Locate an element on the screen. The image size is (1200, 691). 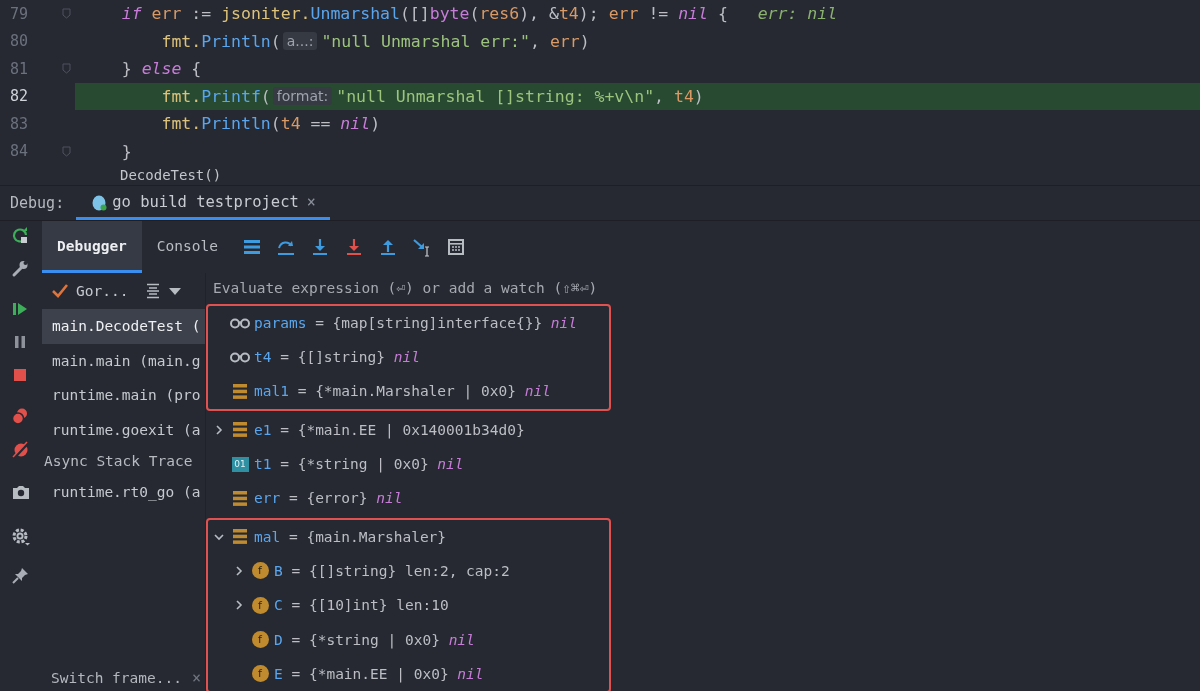
stack-frame: main.DecodeTest ( is located at coordinates (123, 326).